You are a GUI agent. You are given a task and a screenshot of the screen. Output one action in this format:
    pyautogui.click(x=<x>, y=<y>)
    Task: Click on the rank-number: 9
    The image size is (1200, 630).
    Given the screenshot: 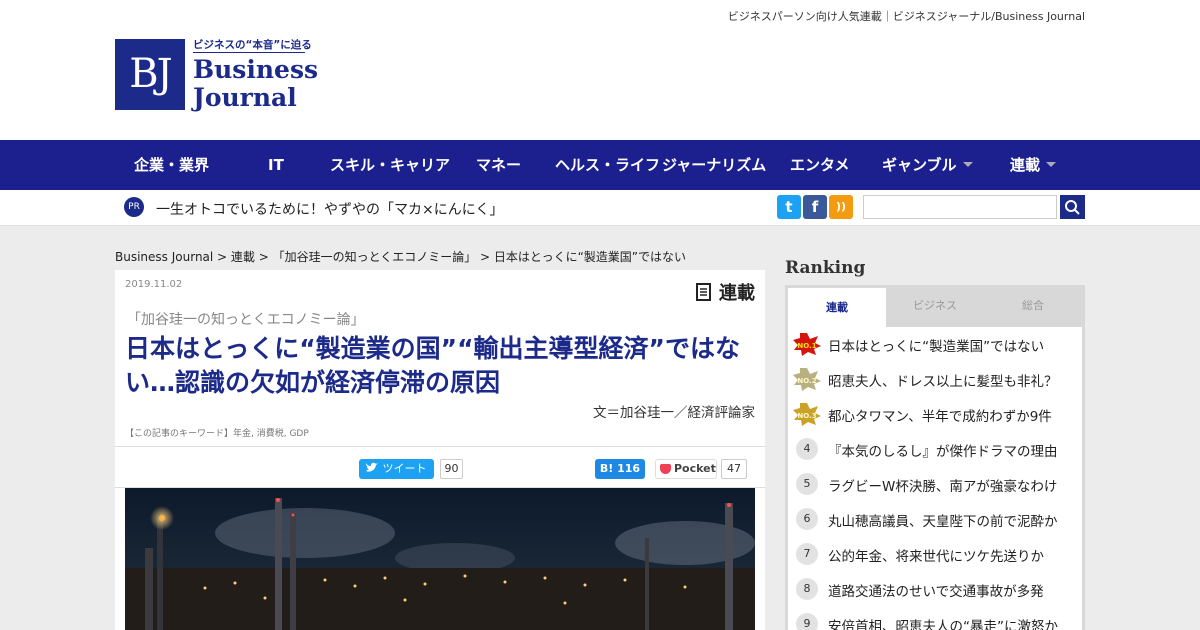 What is the action you would take?
    pyautogui.click(x=807, y=621)
    